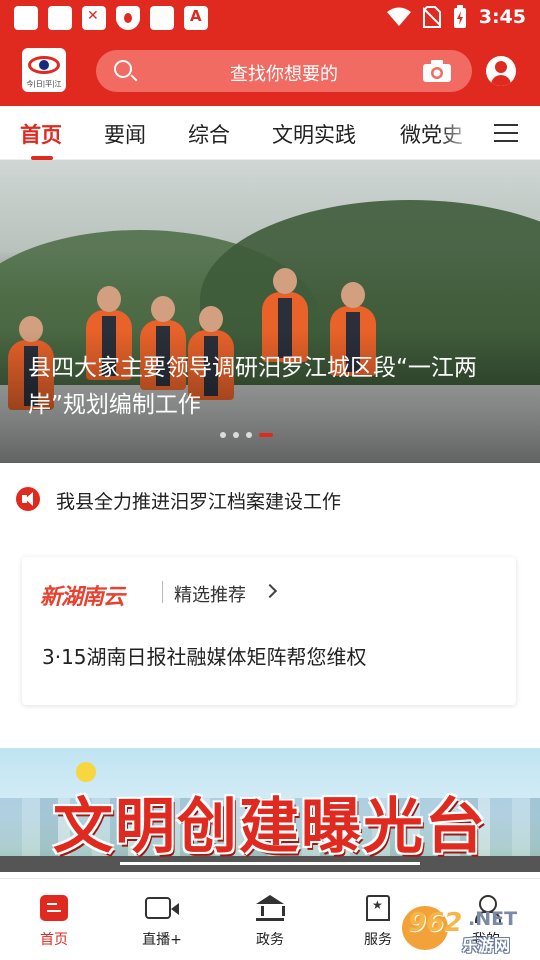  I want to click on watermark-number: 962, so click(435, 923).